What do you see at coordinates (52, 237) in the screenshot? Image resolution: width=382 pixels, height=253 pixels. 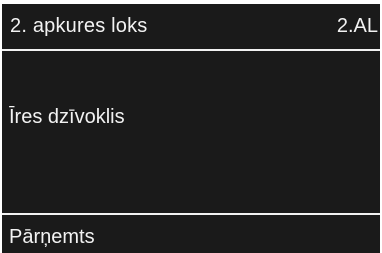 I see `status-text: Pārņemts` at bounding box center [52, 237].